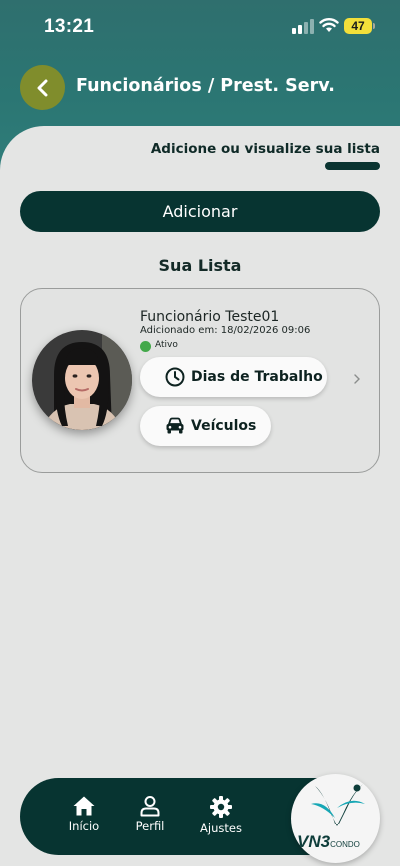 The height and width of the screenshot is (866, 400). I want to click on nav-settings: Ajustes, so click(221, 815).